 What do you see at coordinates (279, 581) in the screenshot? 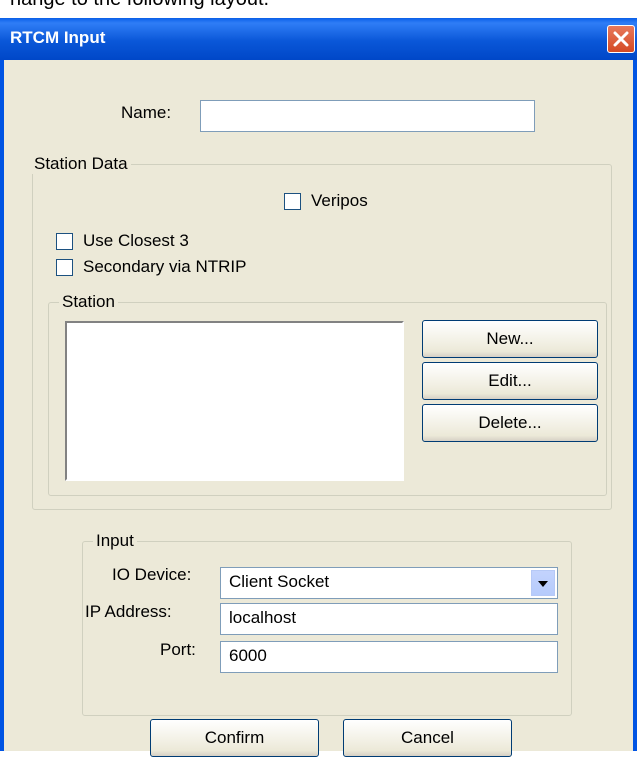
I see `io-device-value: Client Socket` at bounding box center [279, 581].